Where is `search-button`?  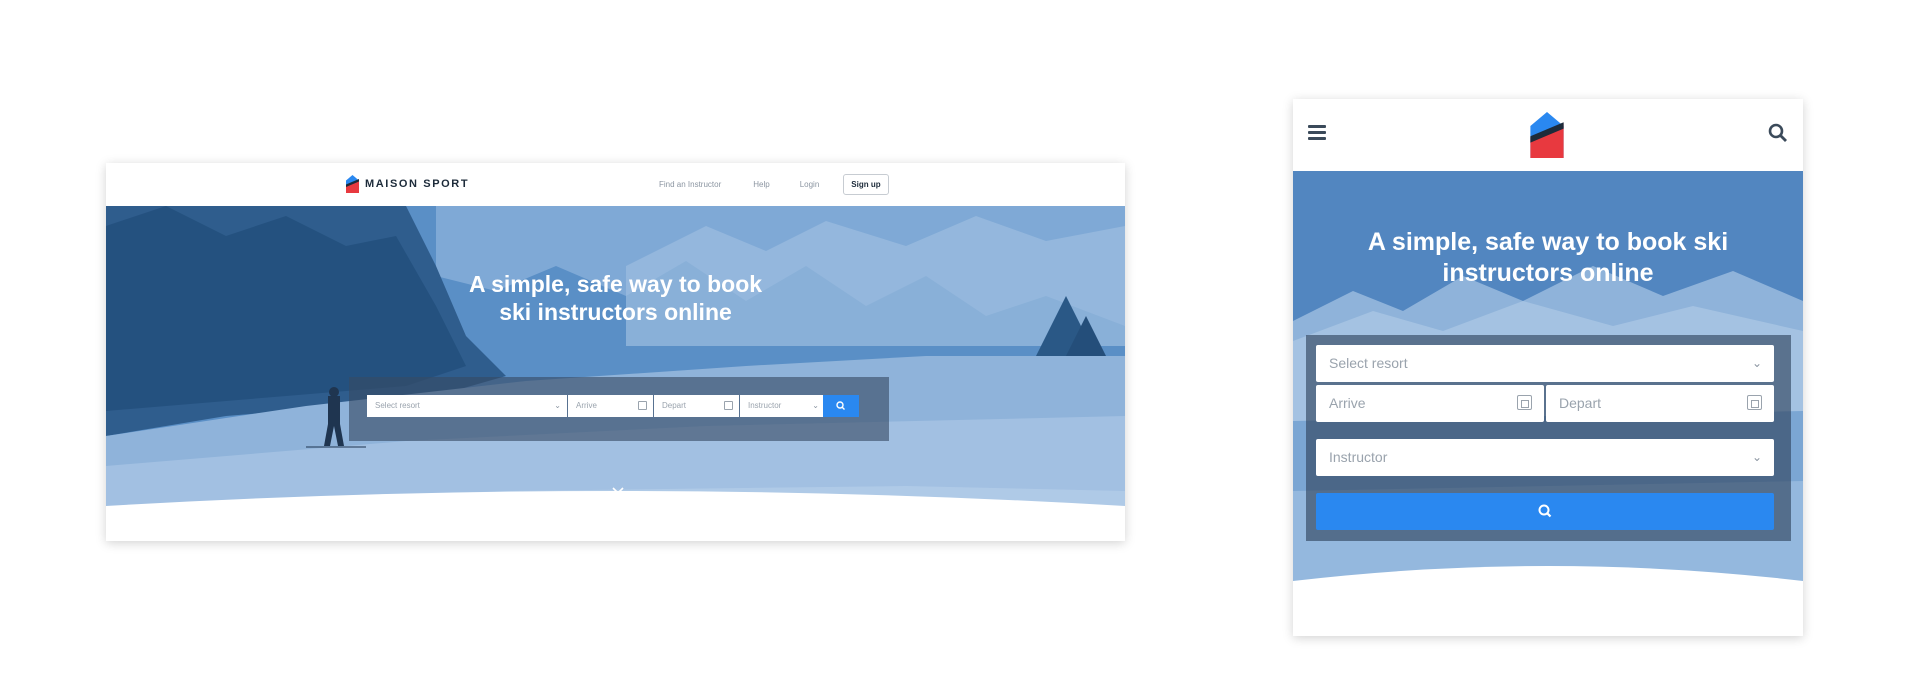
search-button is located at coordinates (841, 406).